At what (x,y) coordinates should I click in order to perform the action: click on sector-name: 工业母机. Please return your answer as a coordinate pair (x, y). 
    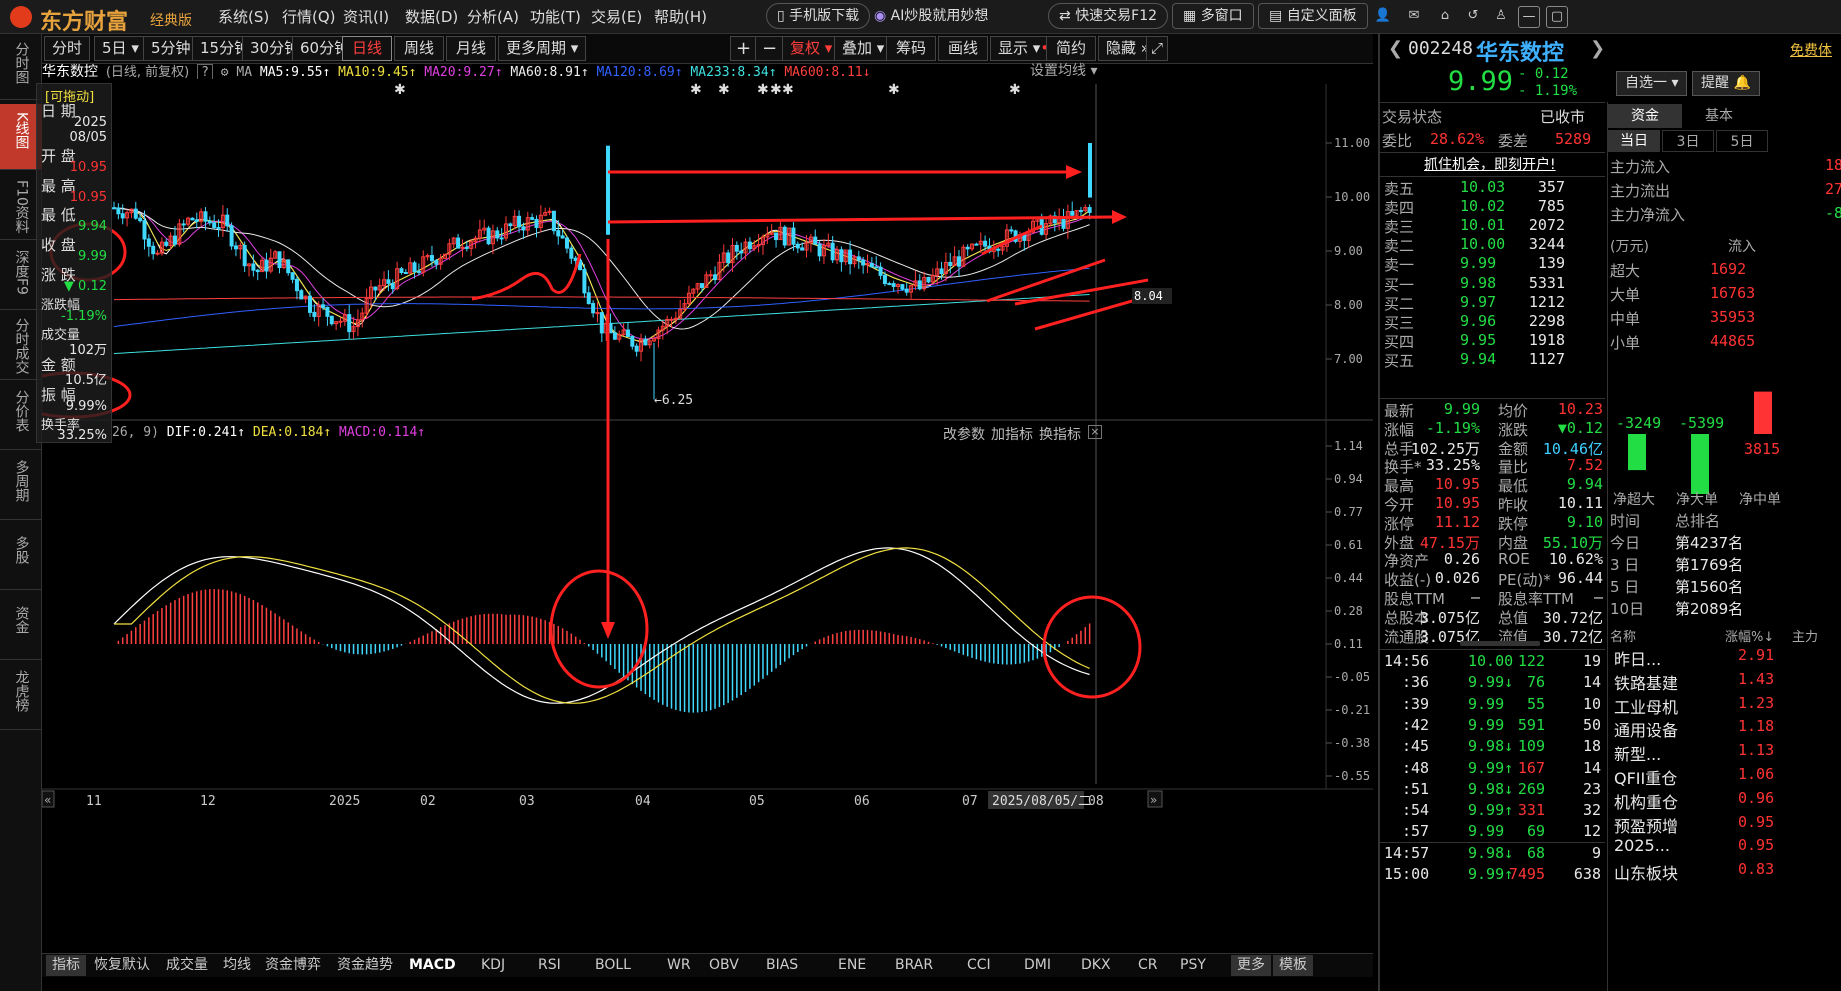
    Looking at the image, I should click on (1646, 706).